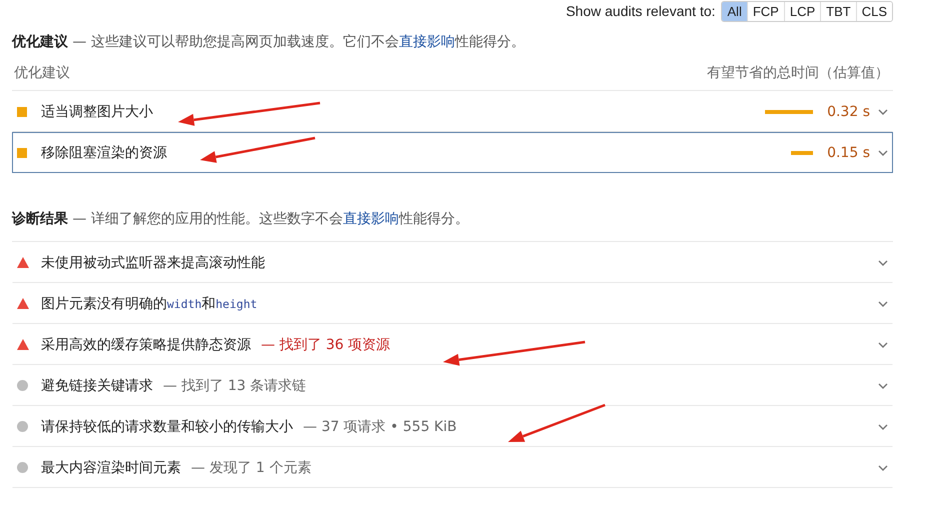  What do you see at coordinates (874, 11) in the screenshot?
I see `filter-option: CLS` at bounding box center [874, 11].